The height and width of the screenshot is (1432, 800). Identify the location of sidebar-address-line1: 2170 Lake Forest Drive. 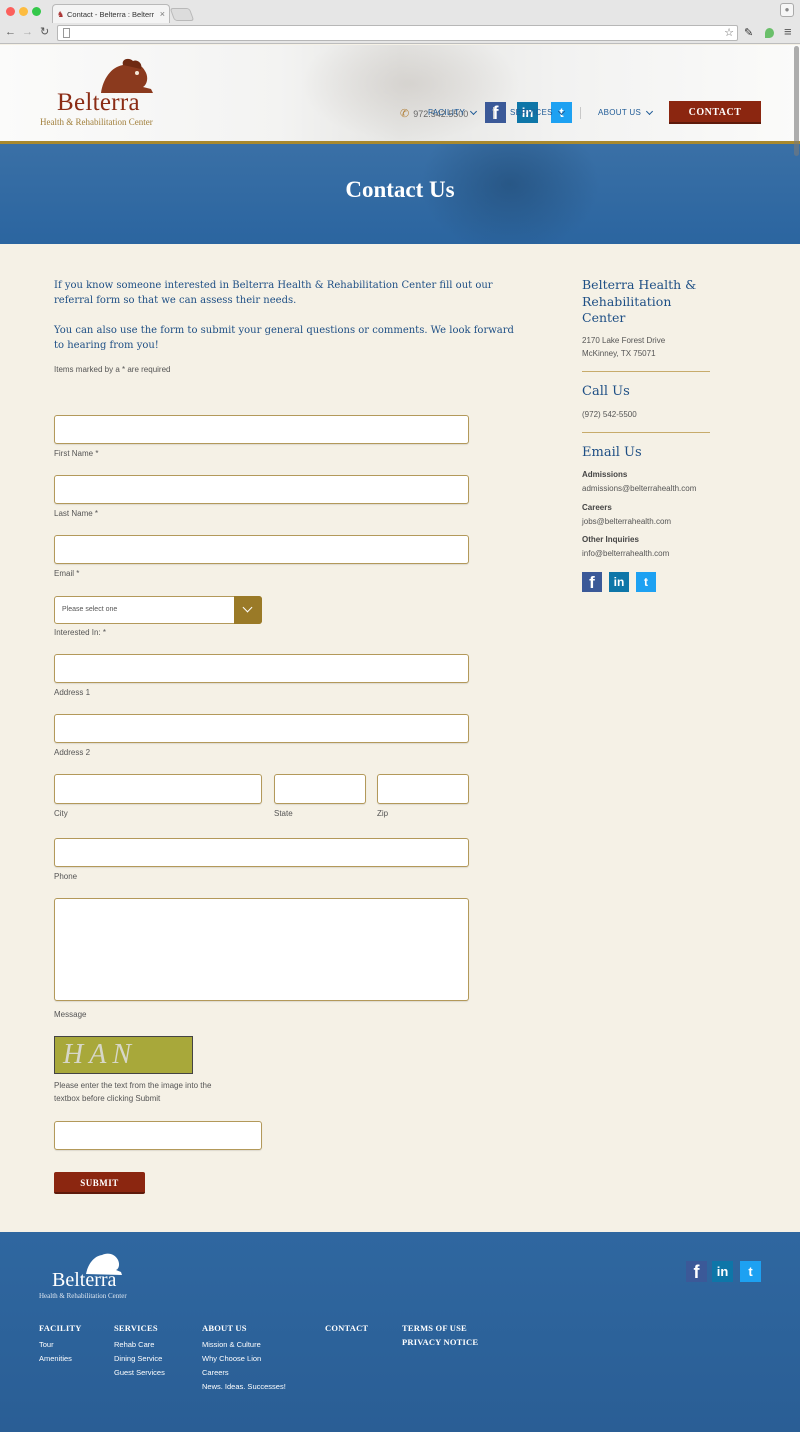
(624, 340).